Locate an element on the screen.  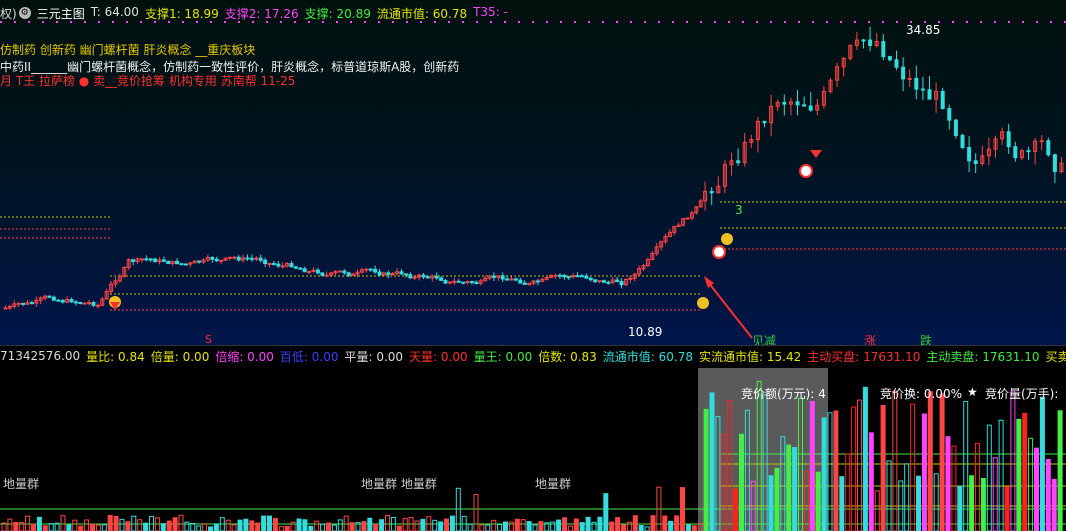
ground-volume-label-1: 地量群 is located at coordinates (21, 484).